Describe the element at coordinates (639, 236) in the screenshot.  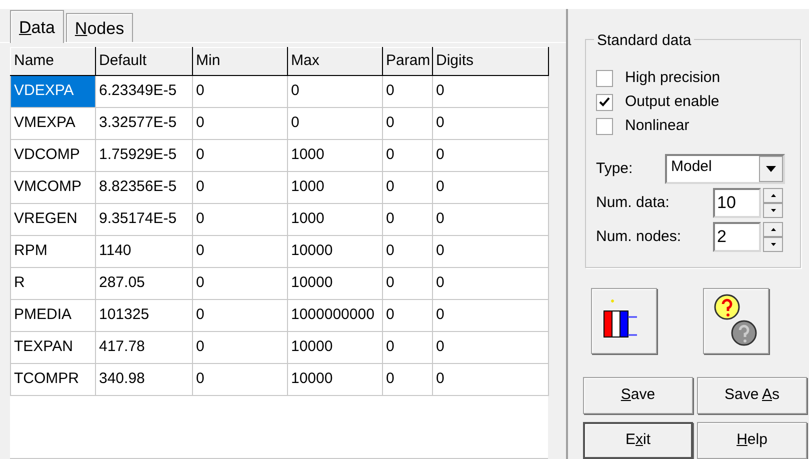
I see `field-label: Num. nodes:` at that location.